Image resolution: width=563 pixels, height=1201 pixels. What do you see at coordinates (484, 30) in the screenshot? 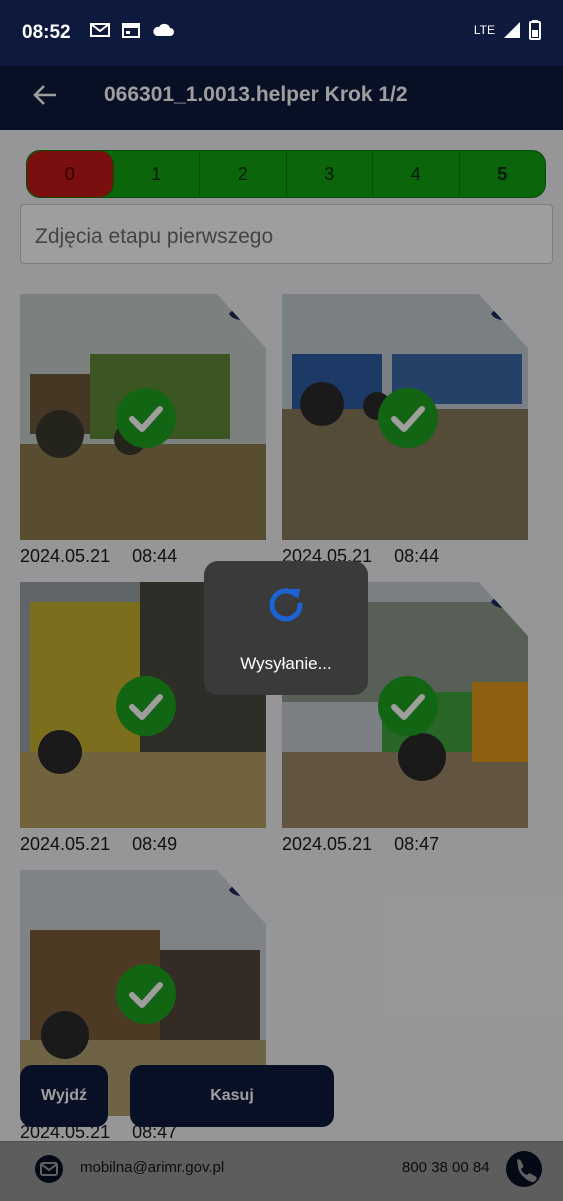
I see `network-type: LTE` at bounding box center [484, 30].